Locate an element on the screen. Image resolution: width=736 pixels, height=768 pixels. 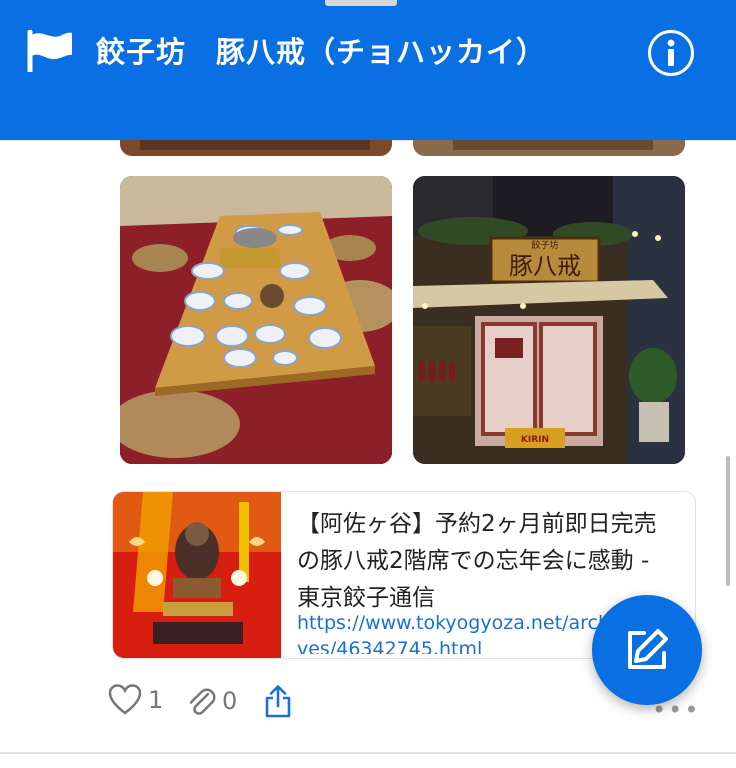
info-button is located at coordinates (671, 53).